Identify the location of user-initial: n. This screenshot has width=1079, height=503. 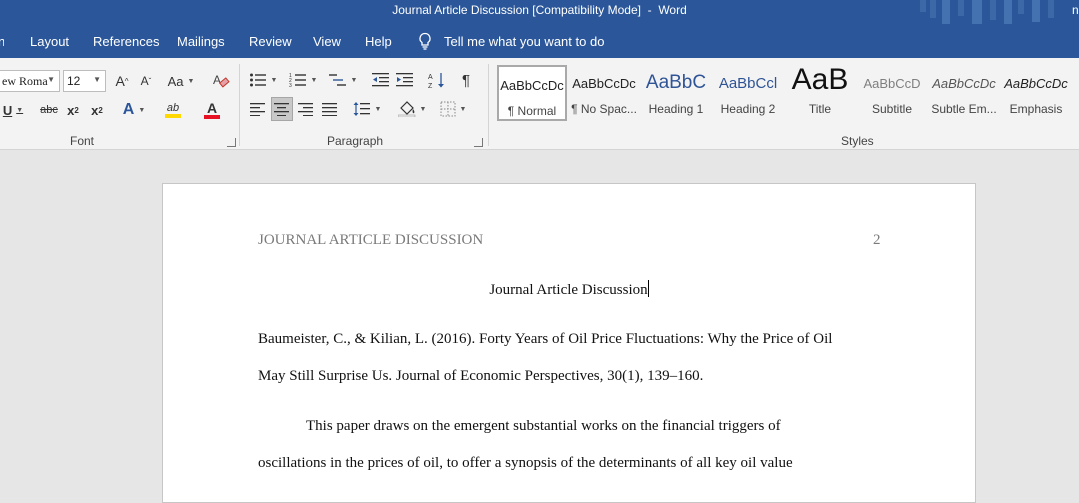
(1075, 10).